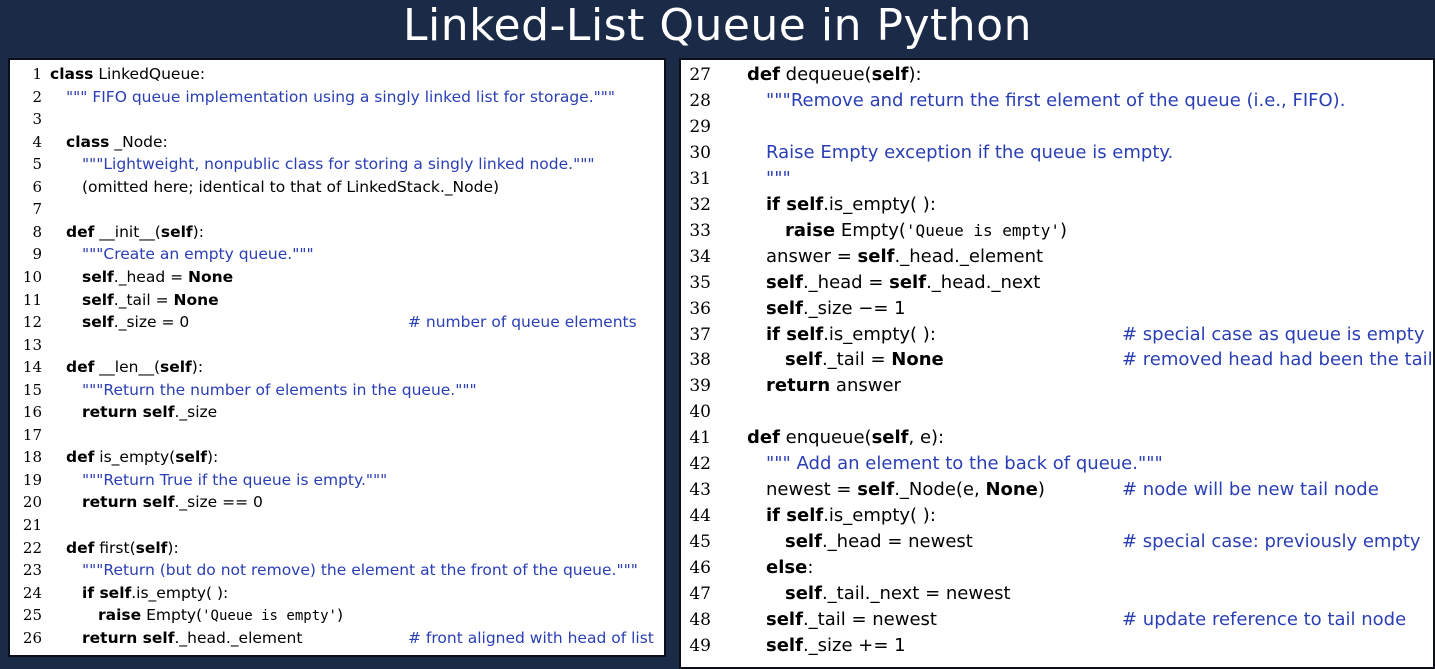  What do you see at coordinates (700, 542) in the screenshot?
I see `line-number: 45` at bounding box center [700, 542].